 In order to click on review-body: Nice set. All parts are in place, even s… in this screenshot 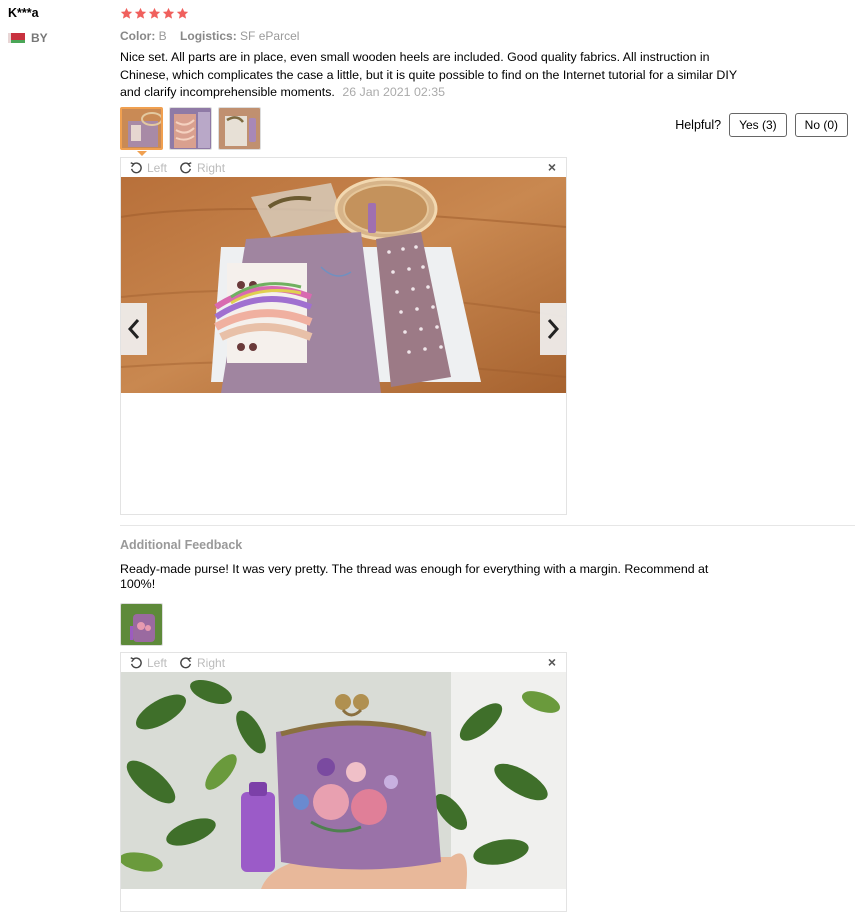, I will do `click(440, 75)`.